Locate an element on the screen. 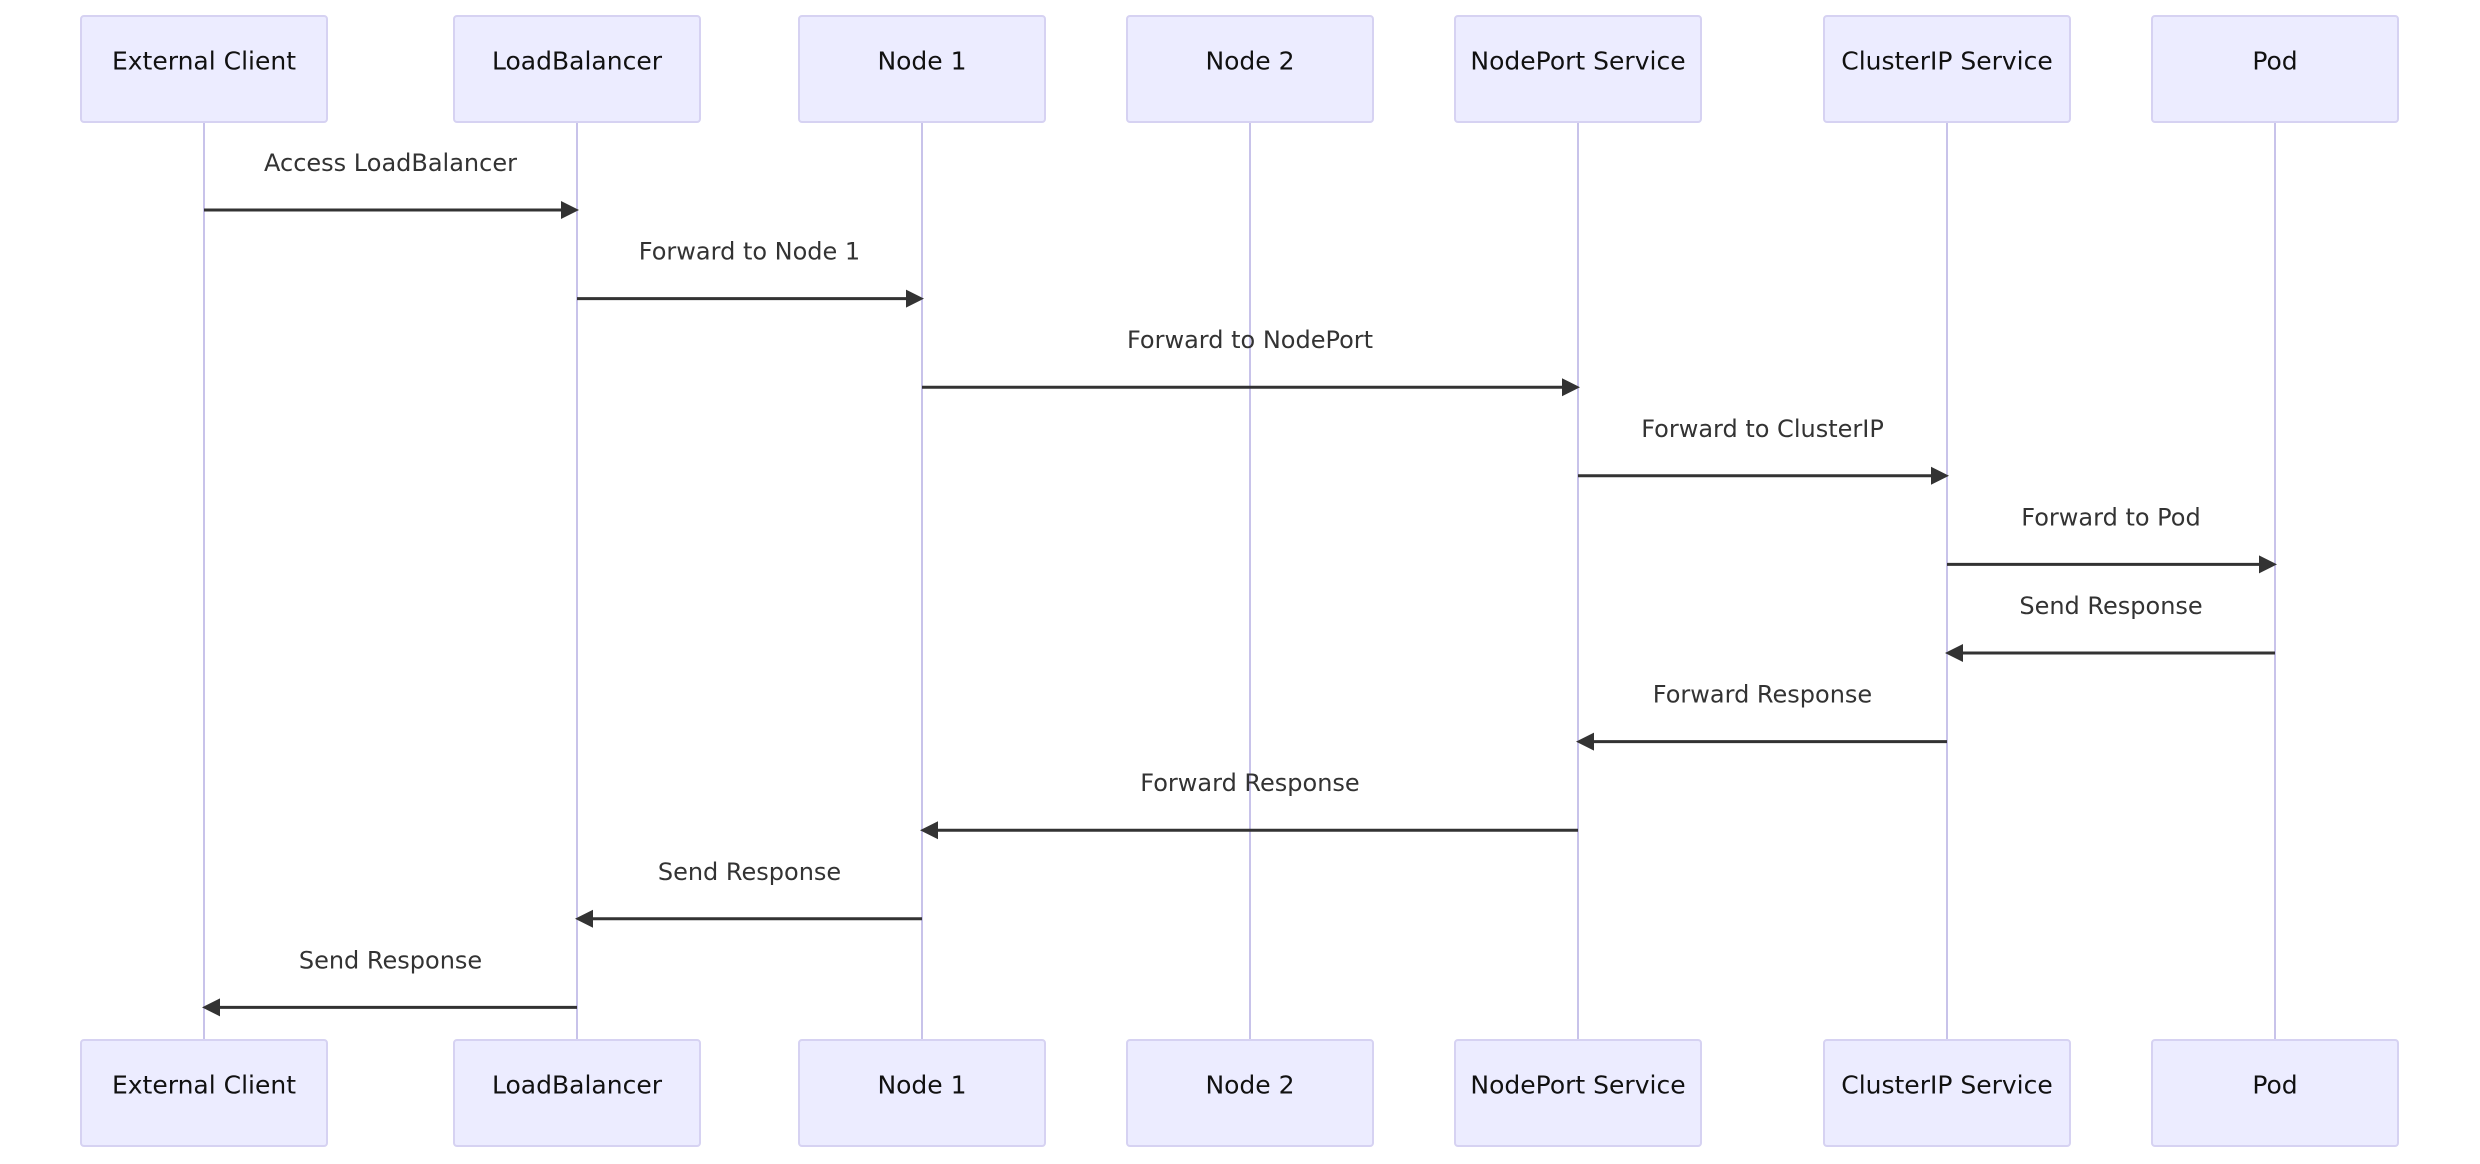 The height and width of the screenshot is (1164, 2480). message-5: Forward to Pod is located at coordinates (2112, 538).